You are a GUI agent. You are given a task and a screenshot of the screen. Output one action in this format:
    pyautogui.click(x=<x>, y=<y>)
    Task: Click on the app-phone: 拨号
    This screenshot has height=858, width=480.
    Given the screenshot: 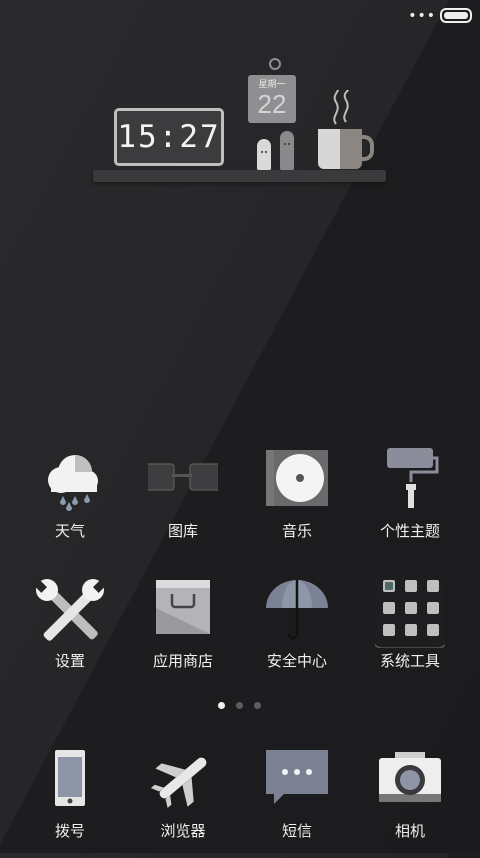 What is the action you would take?
    pyautogui.click(x=70, y=803)
    